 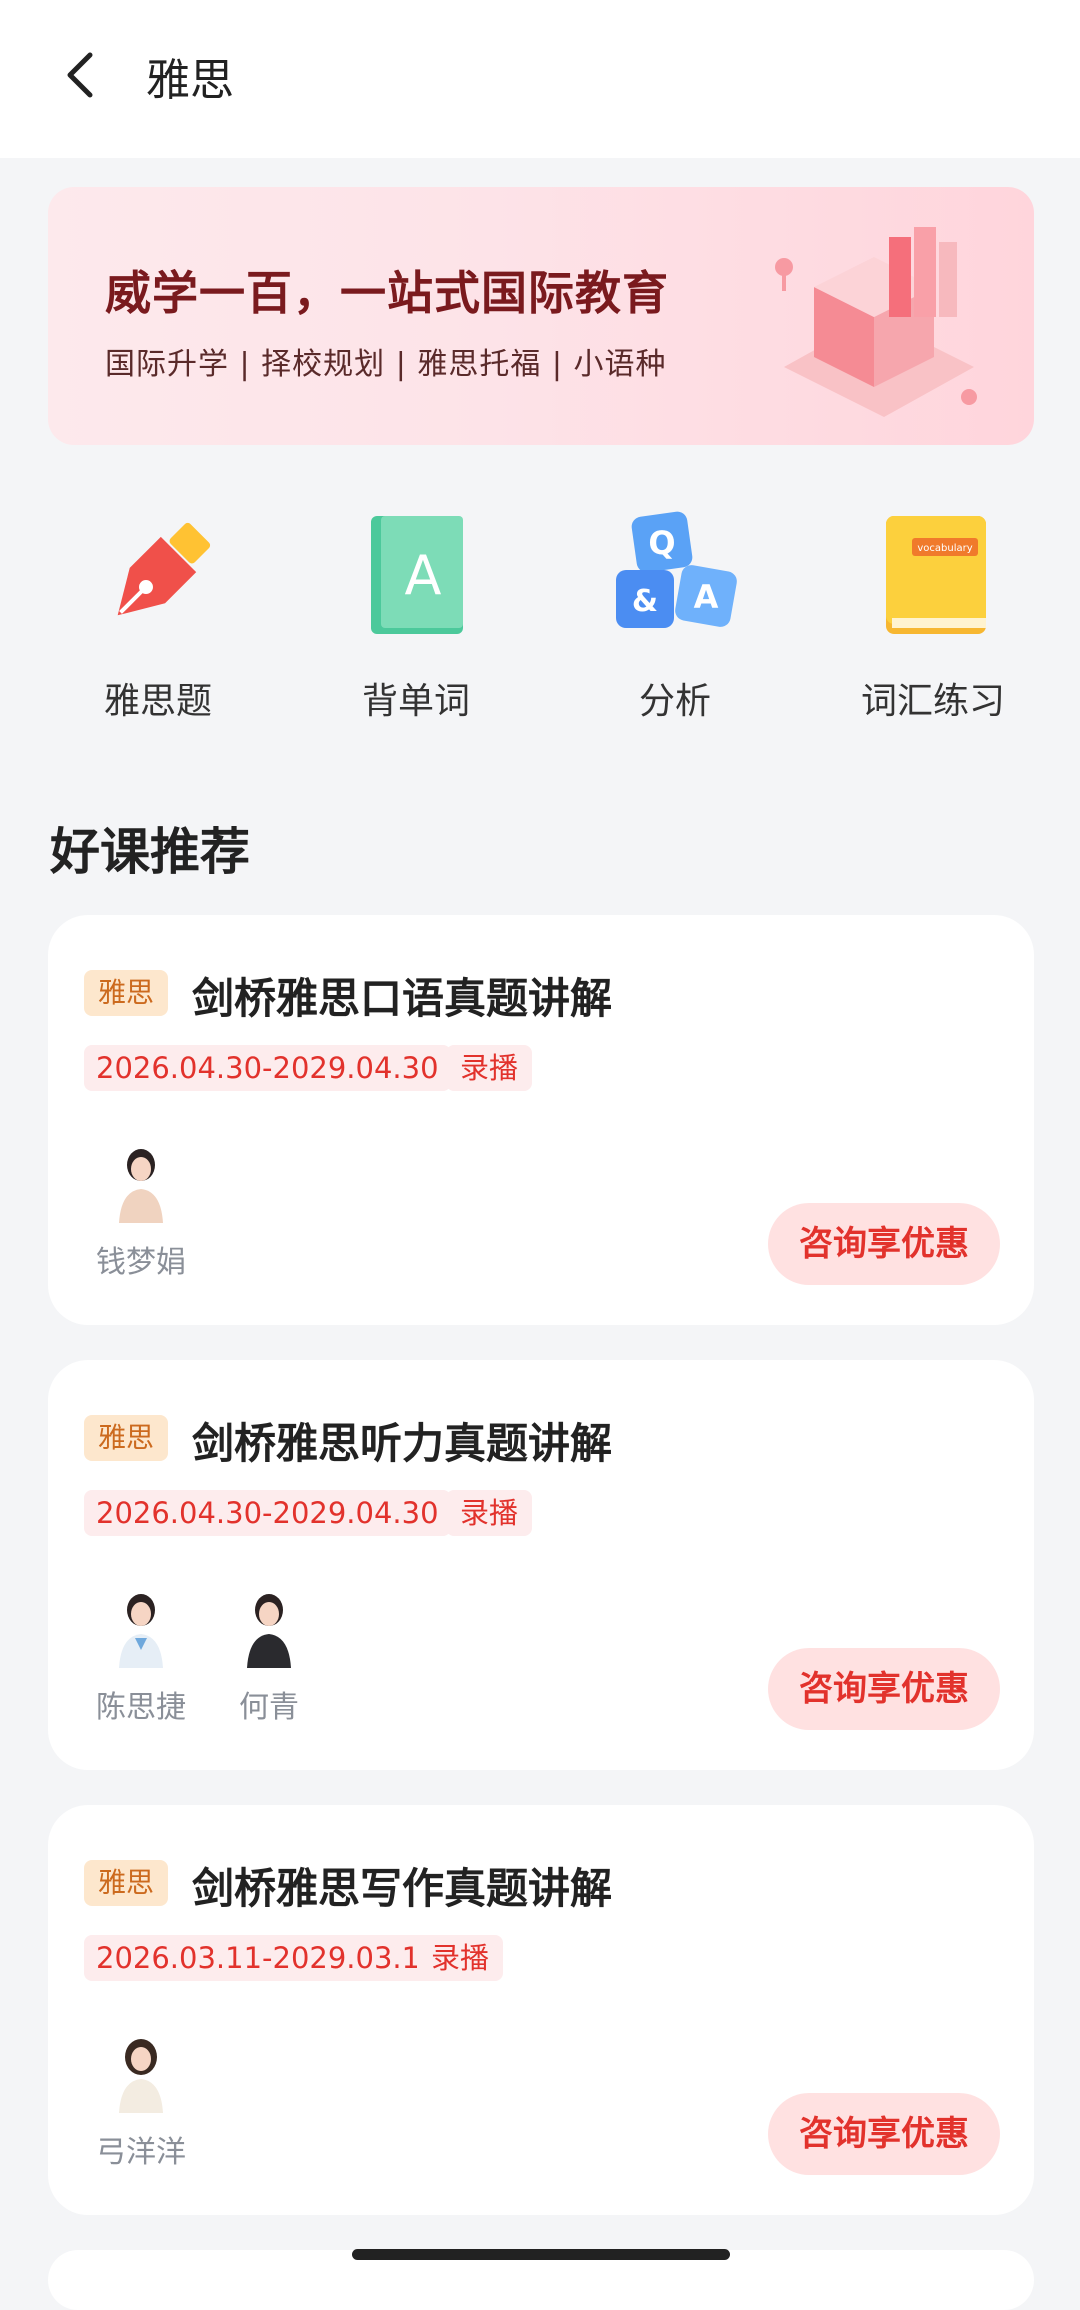 What do you see at coordinates (267, 1958) in the screenshot?
I see `course-date: 2026.03.11-2029.03.11` at bounding box center [267, 1958].